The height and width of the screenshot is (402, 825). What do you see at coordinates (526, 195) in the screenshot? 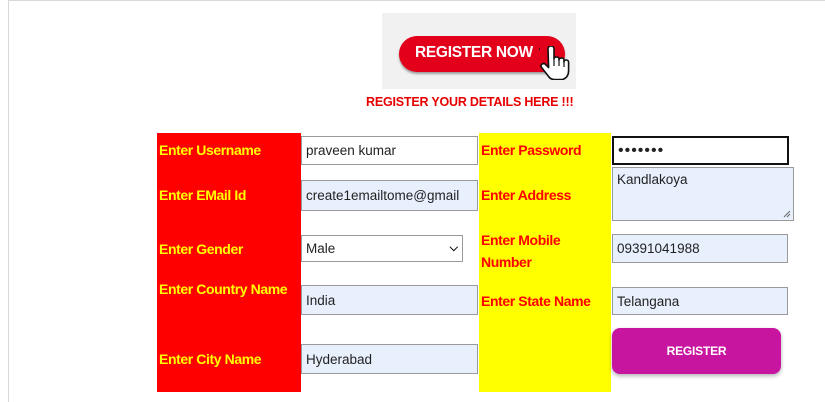
I see `address-label: Enter Address` at bounding box center [526, 195].